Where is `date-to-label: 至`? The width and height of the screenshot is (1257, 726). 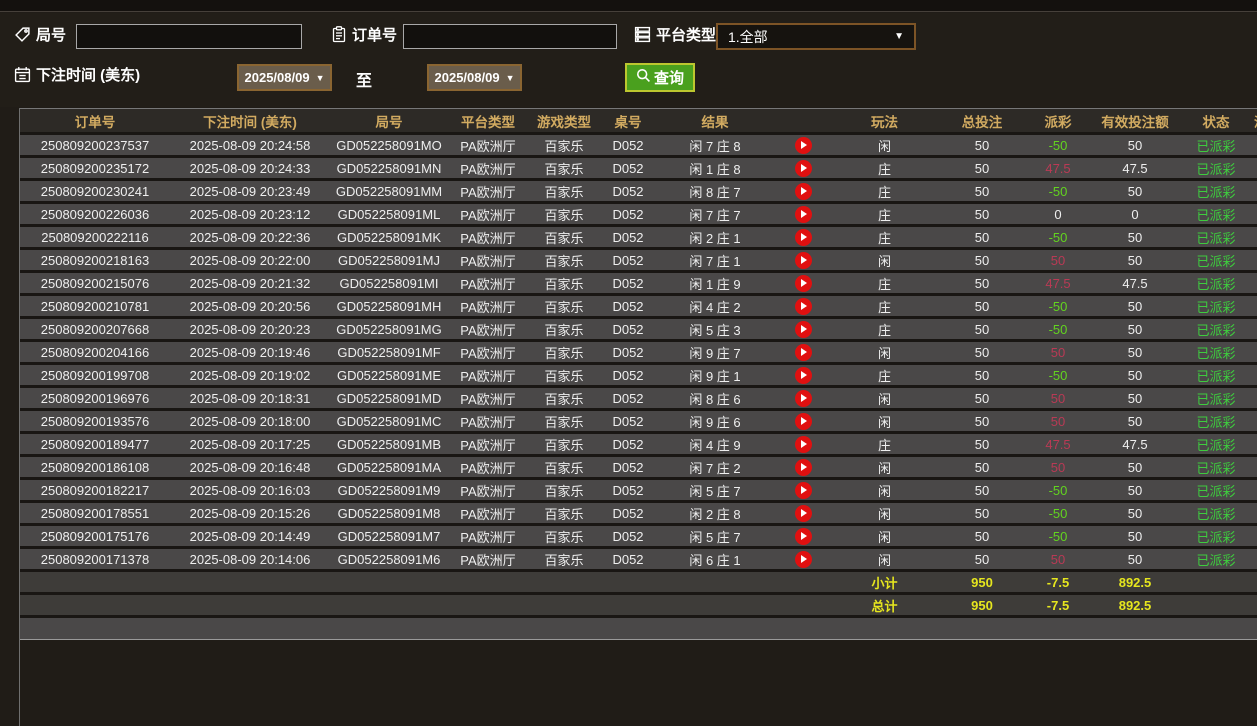 date-to-label: 至 is located at coordinates (364, 81).